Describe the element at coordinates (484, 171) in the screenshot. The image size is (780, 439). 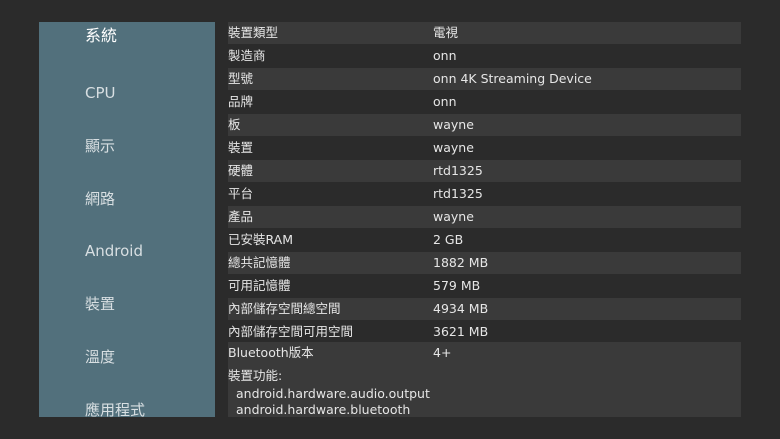
I see `info-row-hardware: 硬體 rtd1325` at that location.